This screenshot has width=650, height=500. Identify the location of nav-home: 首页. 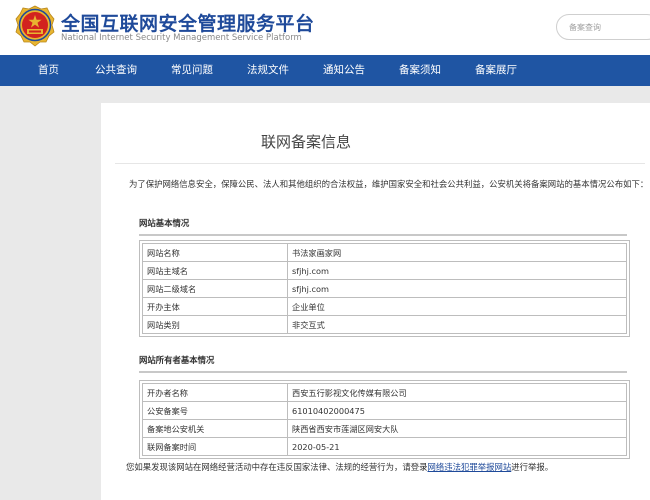
(48, 70).